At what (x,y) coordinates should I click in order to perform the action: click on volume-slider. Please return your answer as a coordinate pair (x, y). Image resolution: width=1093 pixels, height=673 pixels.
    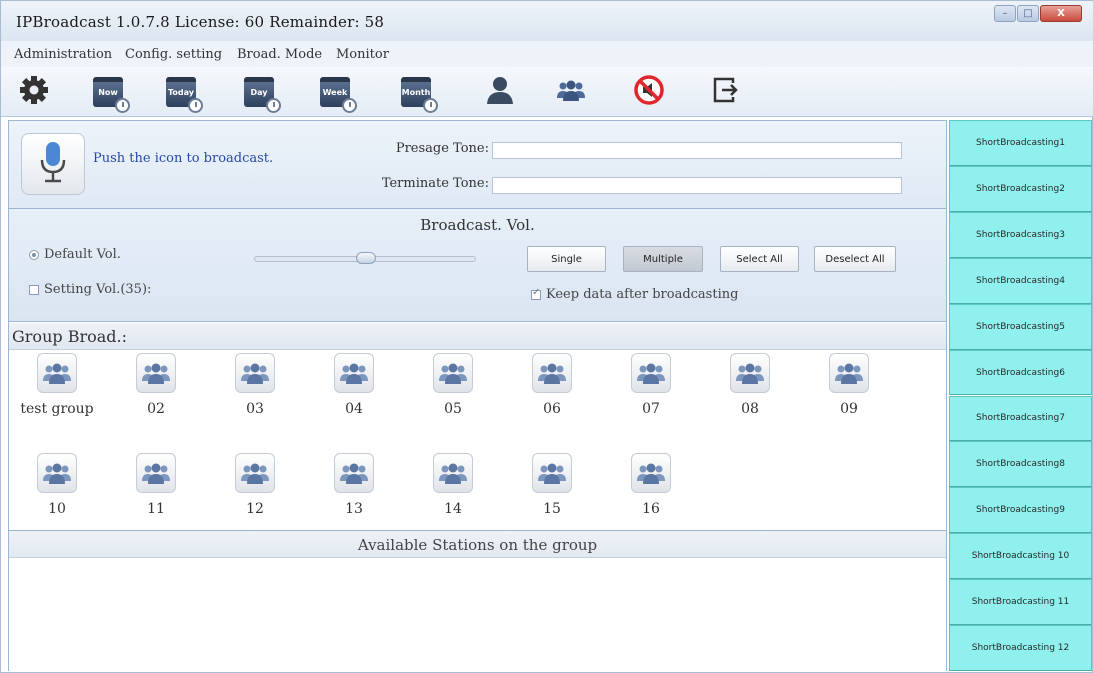
    Looking at the image, I should click on (365, 258).